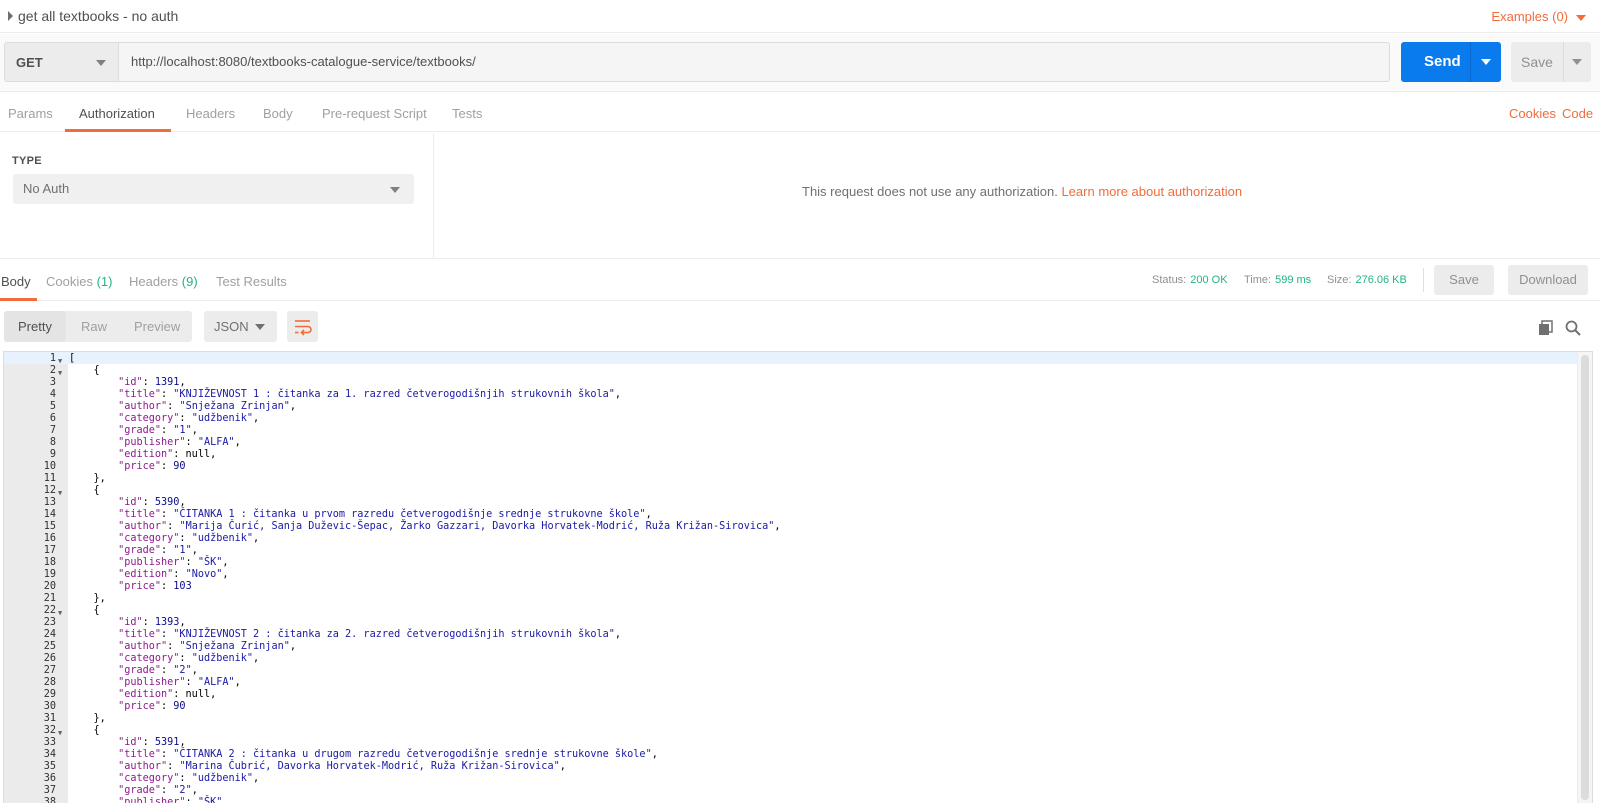  What do you see at coordinates (71, 358) in the screenshot?
I see `code-text: [` at bounding box center [71, 358].